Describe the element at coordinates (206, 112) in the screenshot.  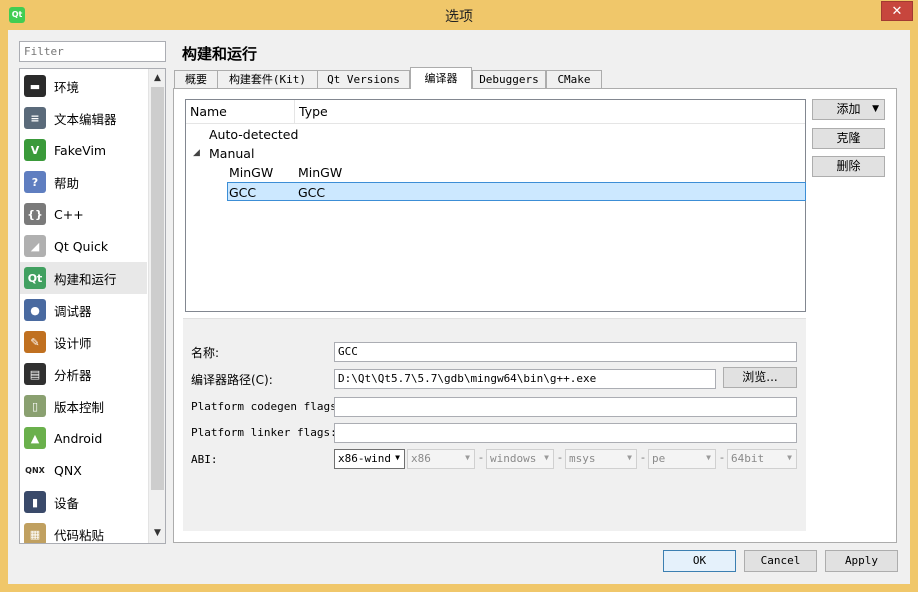
I see `column-name-header: Name` at that location.